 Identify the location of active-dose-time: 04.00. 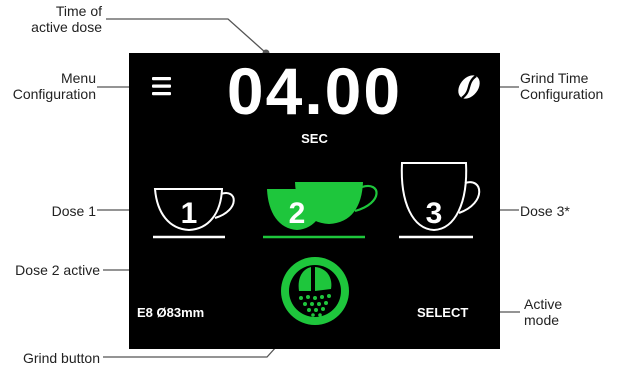
(314, 91).